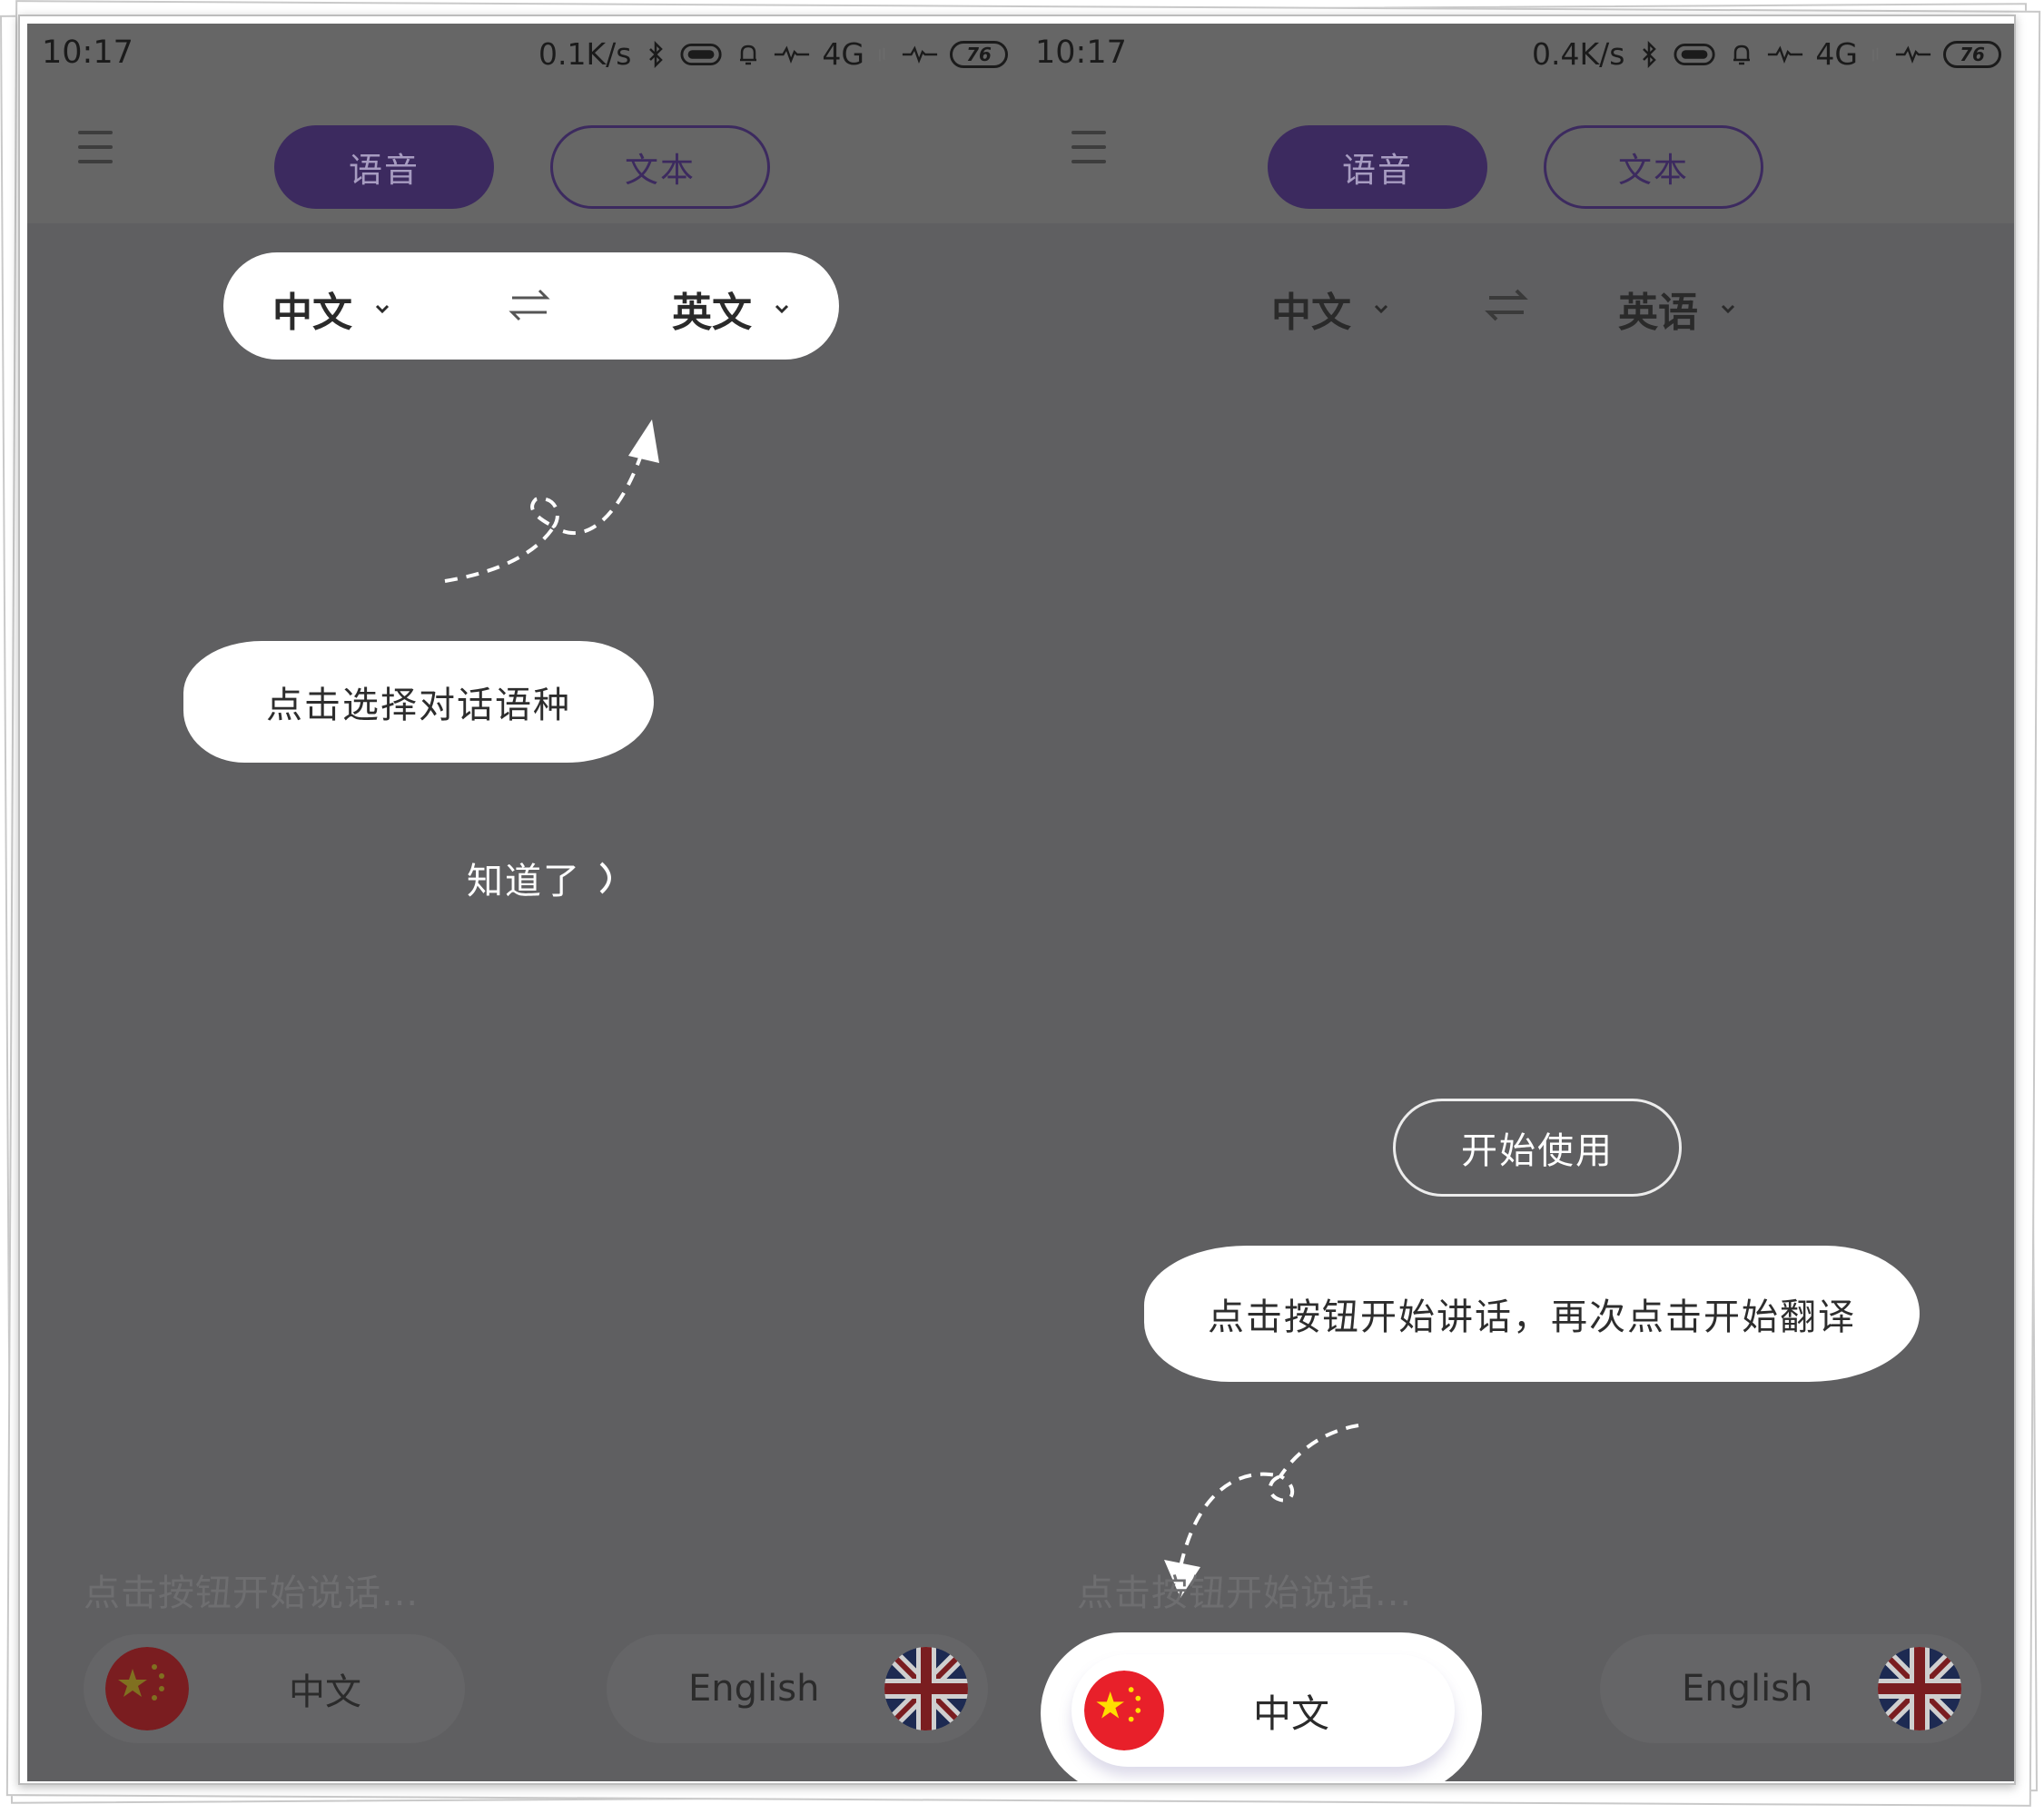 This screenshot has width=2044, height=1814. I want to click on language-selector: 中文 英文, so click(531, 306).